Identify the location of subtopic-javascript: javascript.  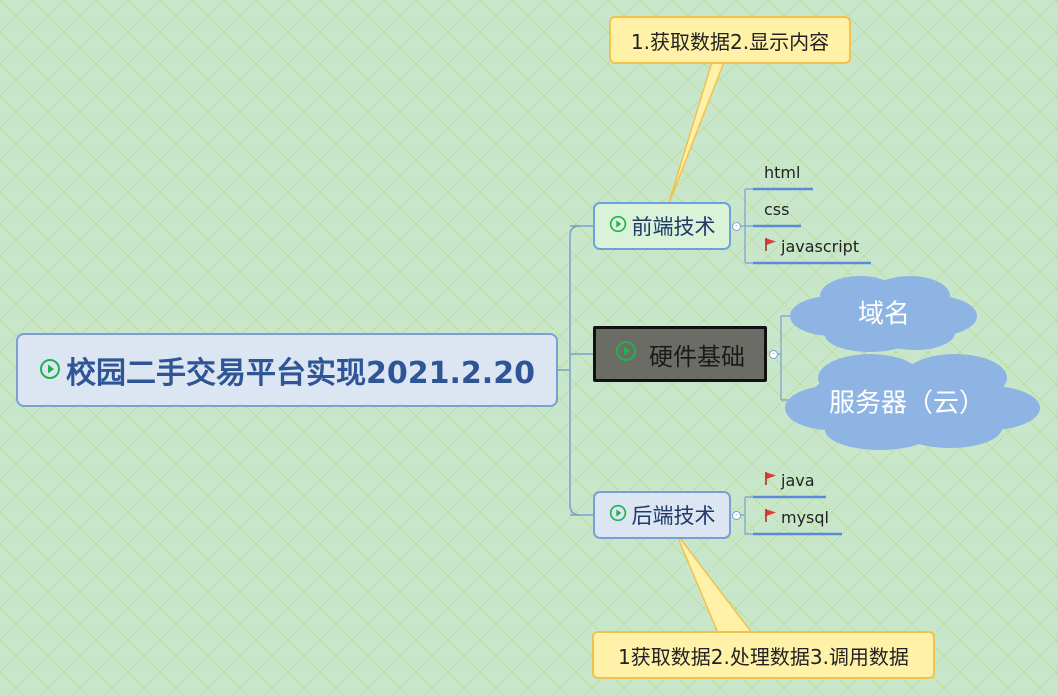
(811, 246).